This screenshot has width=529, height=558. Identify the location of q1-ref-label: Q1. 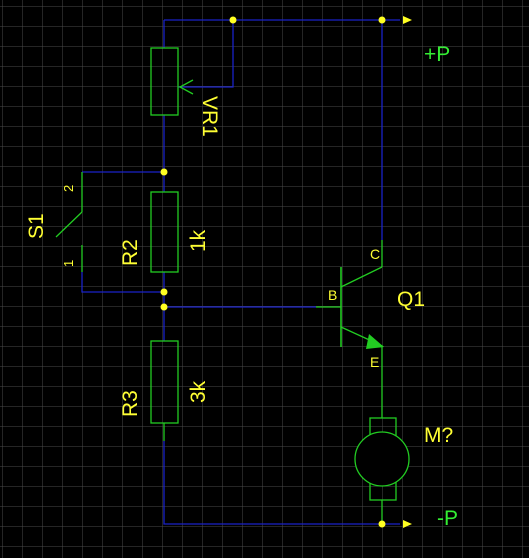
(411, 299).